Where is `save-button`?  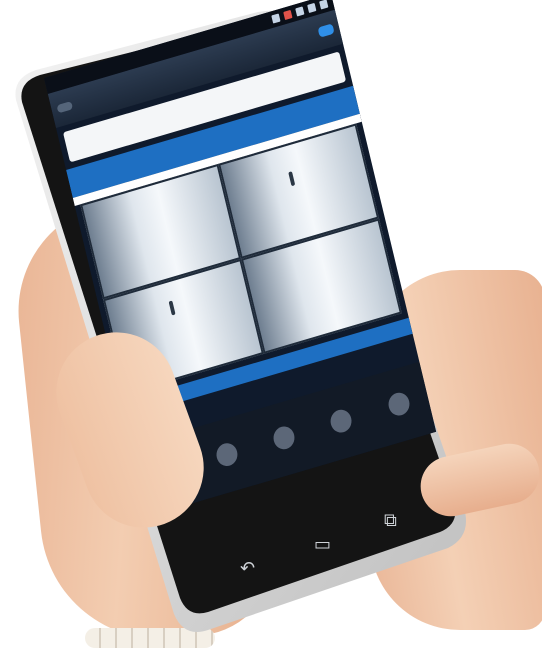 save-button is located at coordinates (326, 30).